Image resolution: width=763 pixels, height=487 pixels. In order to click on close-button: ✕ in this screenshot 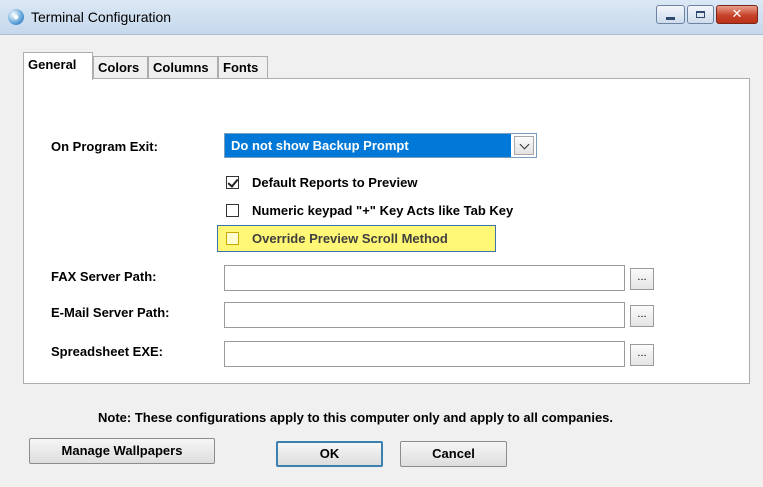, I will do `click(737, 14)`.